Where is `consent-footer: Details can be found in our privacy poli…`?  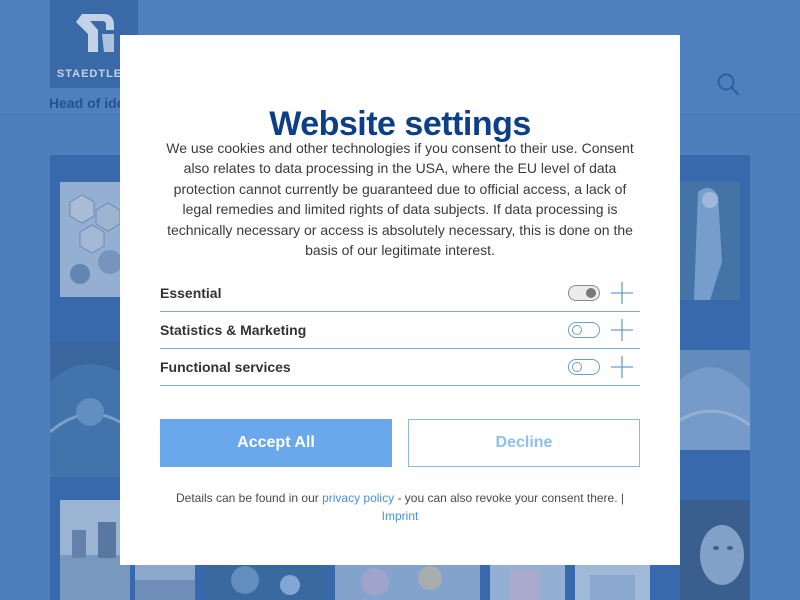
consent-footer: Details can be found in our privacy poli… is located at coordinates (400, 507).